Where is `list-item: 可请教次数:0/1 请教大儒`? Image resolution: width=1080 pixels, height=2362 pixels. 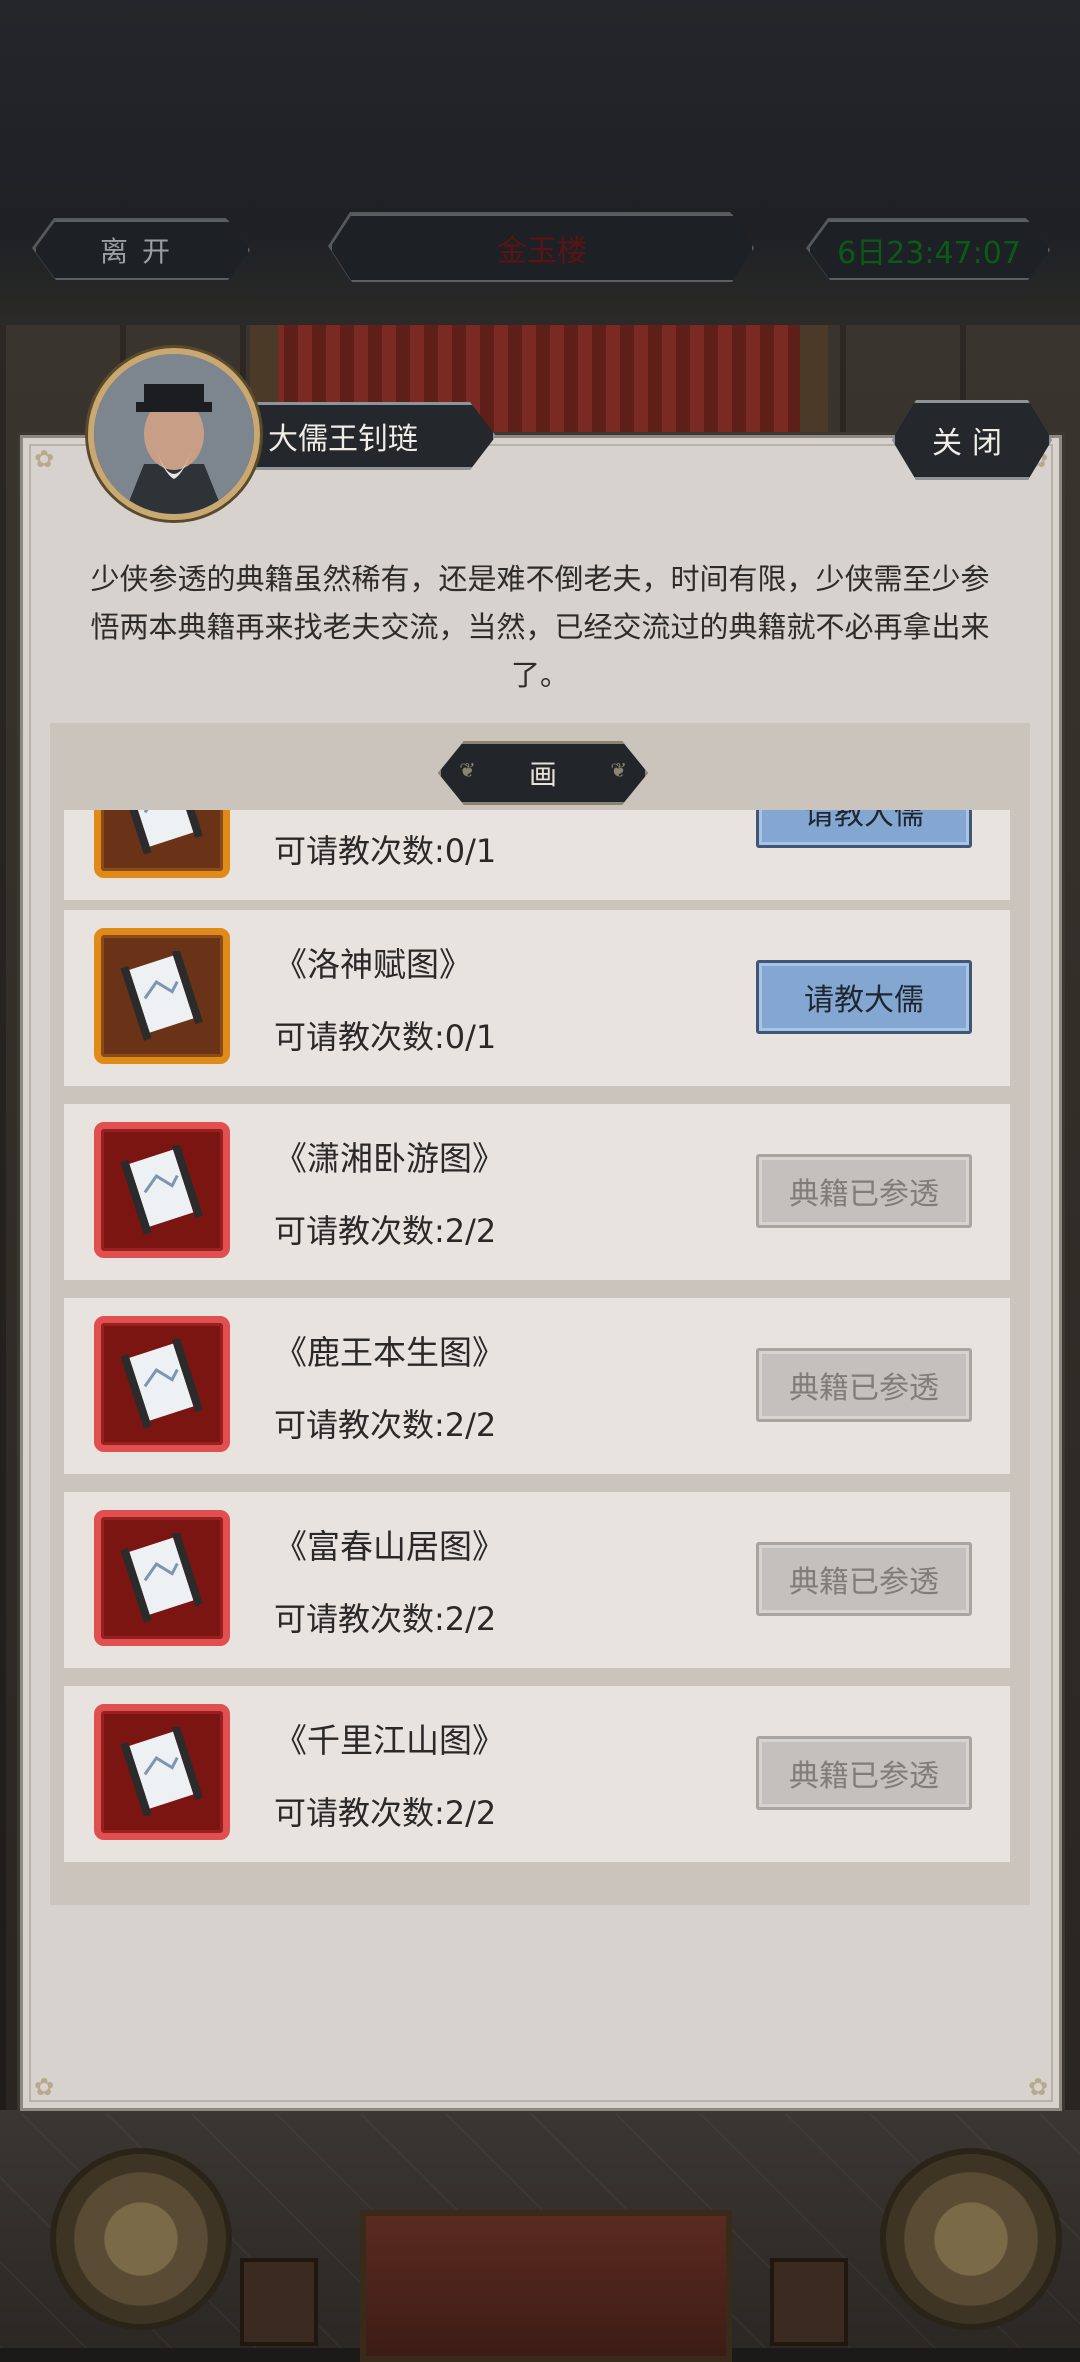
list-item: 可请教次数:0/1 请教大儒 is located at coordinates (537, 855).